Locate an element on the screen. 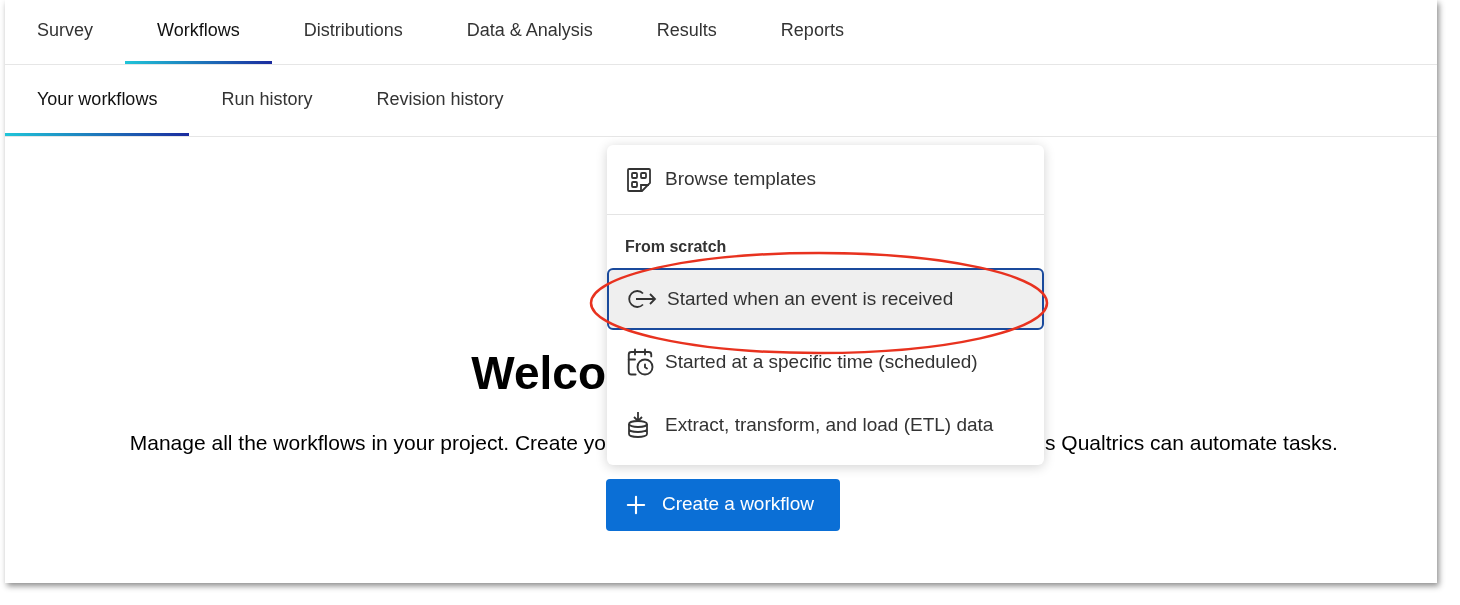  tab: Results is located at coordinates (686, 32).